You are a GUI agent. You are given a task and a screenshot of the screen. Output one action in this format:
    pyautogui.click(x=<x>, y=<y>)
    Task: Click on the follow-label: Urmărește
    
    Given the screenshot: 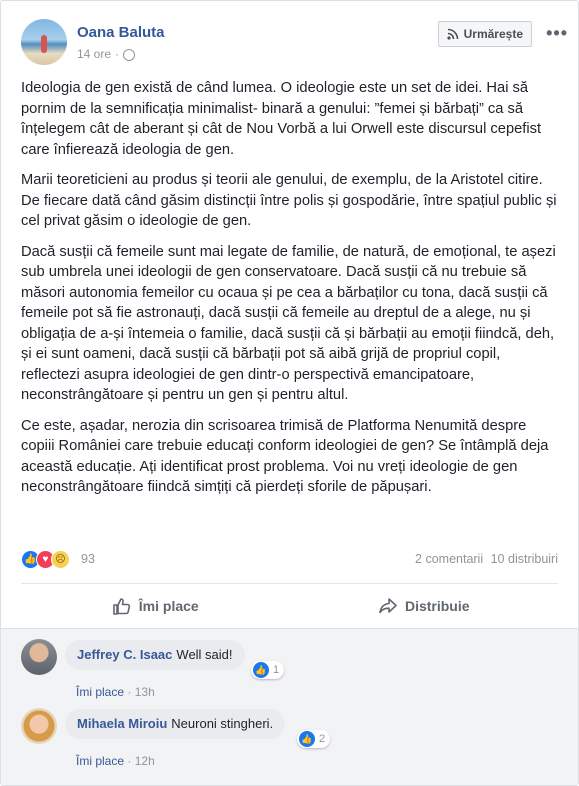 What is the action you would take?
    pyautogui.click(x=493, y=34)
    